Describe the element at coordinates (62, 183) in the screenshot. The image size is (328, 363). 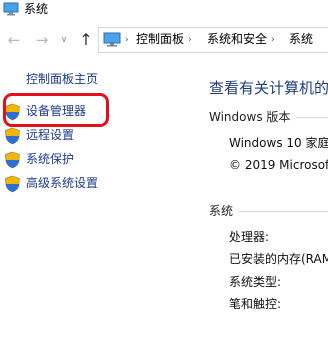
I see `sidebar-item-label: 高级系统设置` at that location.